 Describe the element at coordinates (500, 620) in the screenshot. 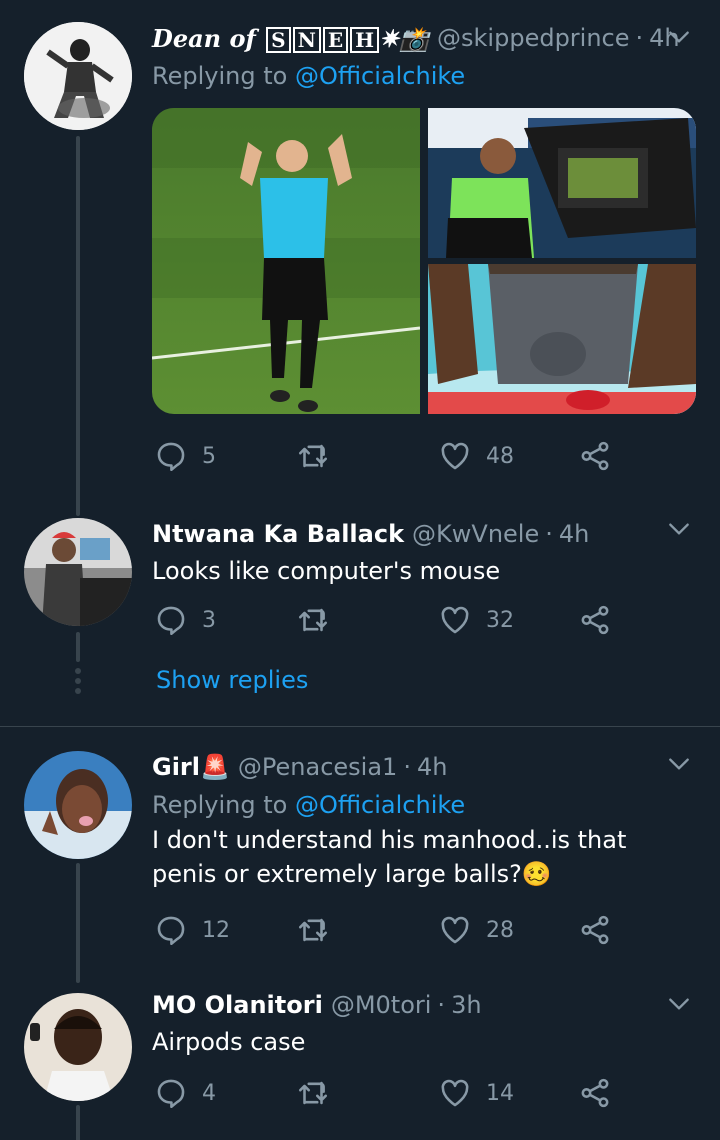

I see `like-count: 32` at that location.